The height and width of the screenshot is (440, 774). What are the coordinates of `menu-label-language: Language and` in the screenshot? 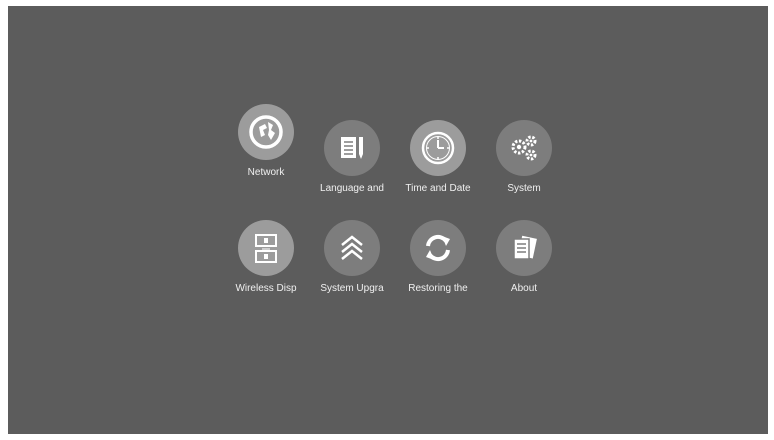 It's located at (352, 188).